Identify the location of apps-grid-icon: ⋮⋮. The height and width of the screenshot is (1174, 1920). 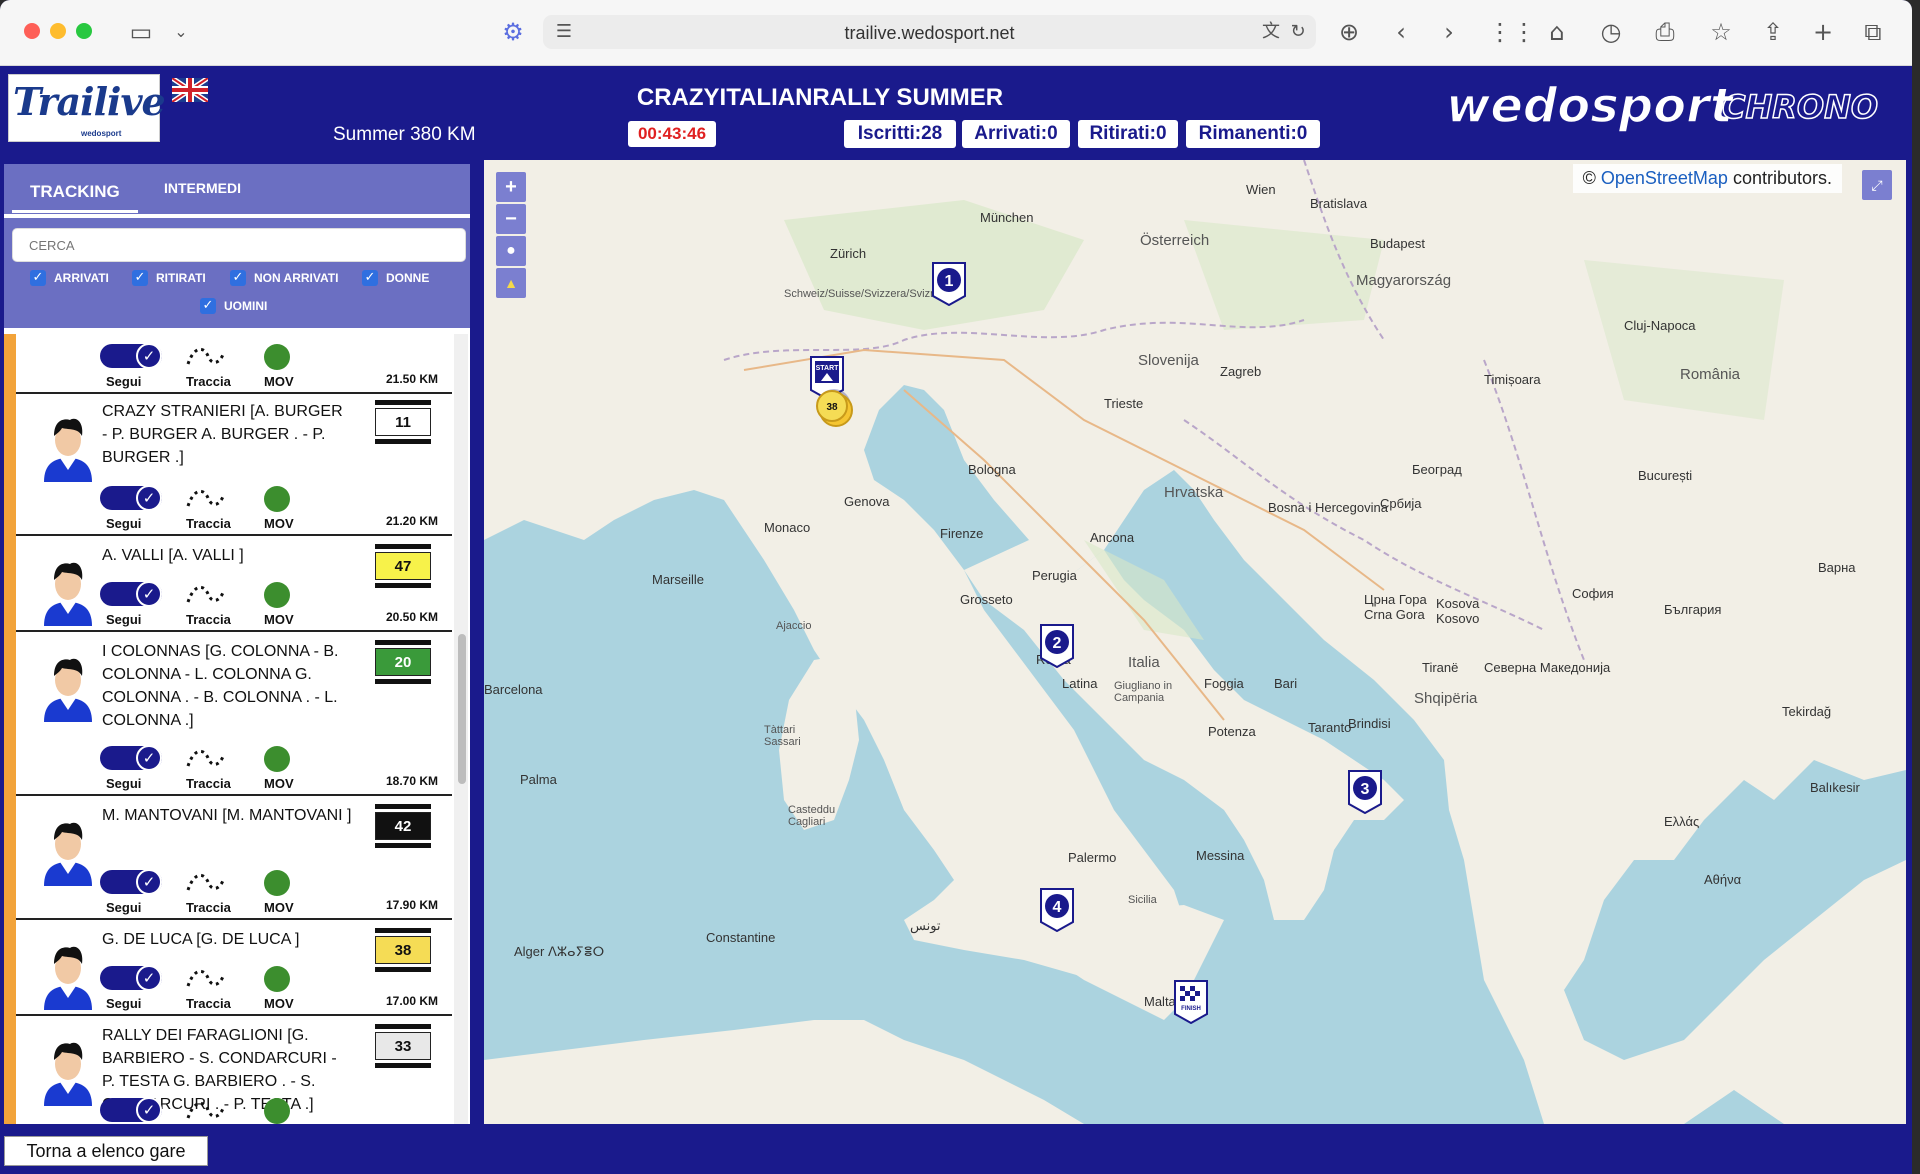
(1512, 32).